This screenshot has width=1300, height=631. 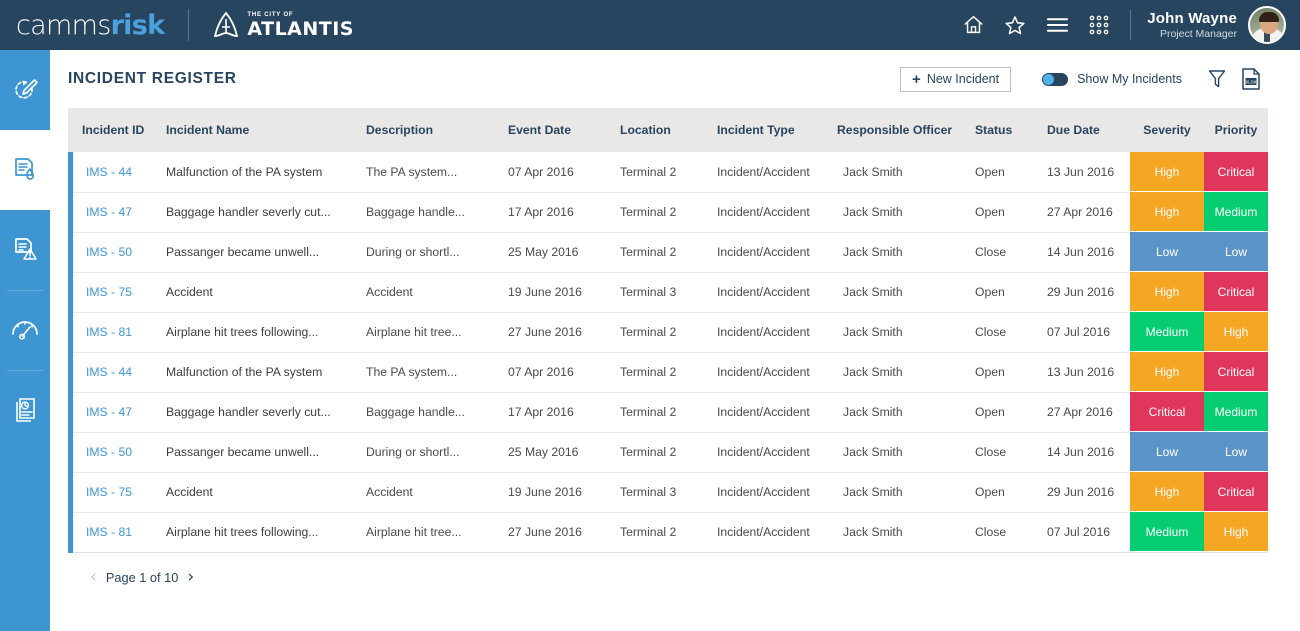 What do you see at coordinates (1099, 25) in the screenshot?
I see `apps-grid-icon` at bounding box center [1099, 25].